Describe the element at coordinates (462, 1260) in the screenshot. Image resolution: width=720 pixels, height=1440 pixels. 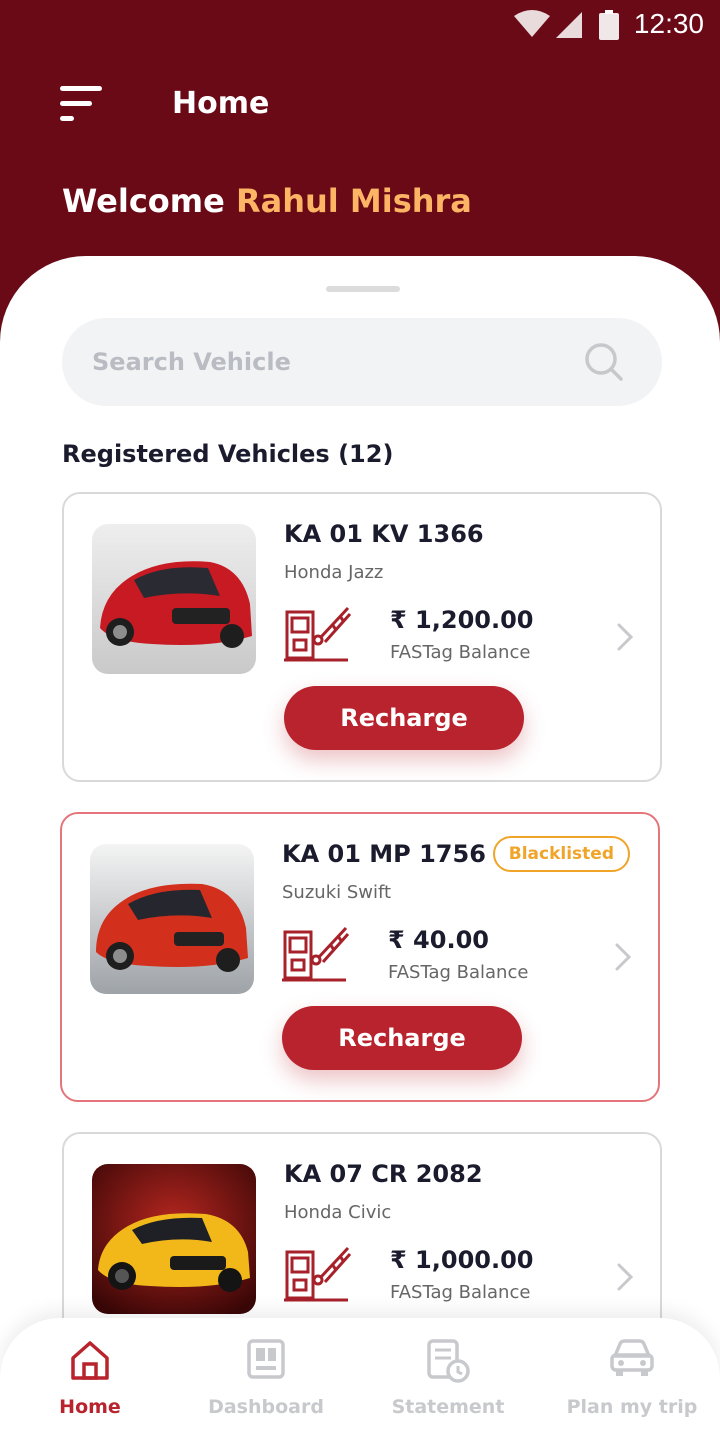
I see `fastag-balance-amount: ₹ 1,000.00` at that location.